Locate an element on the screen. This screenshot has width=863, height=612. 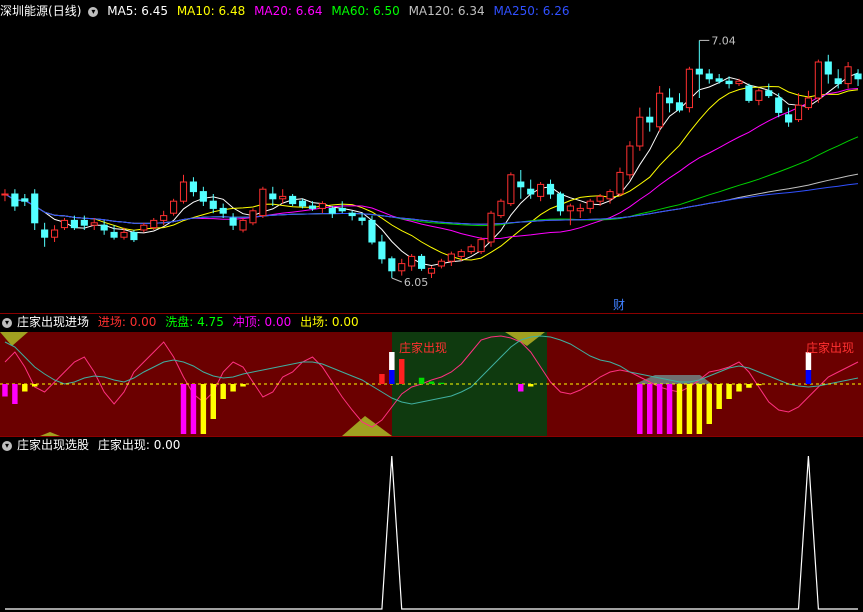
entry-label: 进场: 0.00 is located at coordinates (127, 322).